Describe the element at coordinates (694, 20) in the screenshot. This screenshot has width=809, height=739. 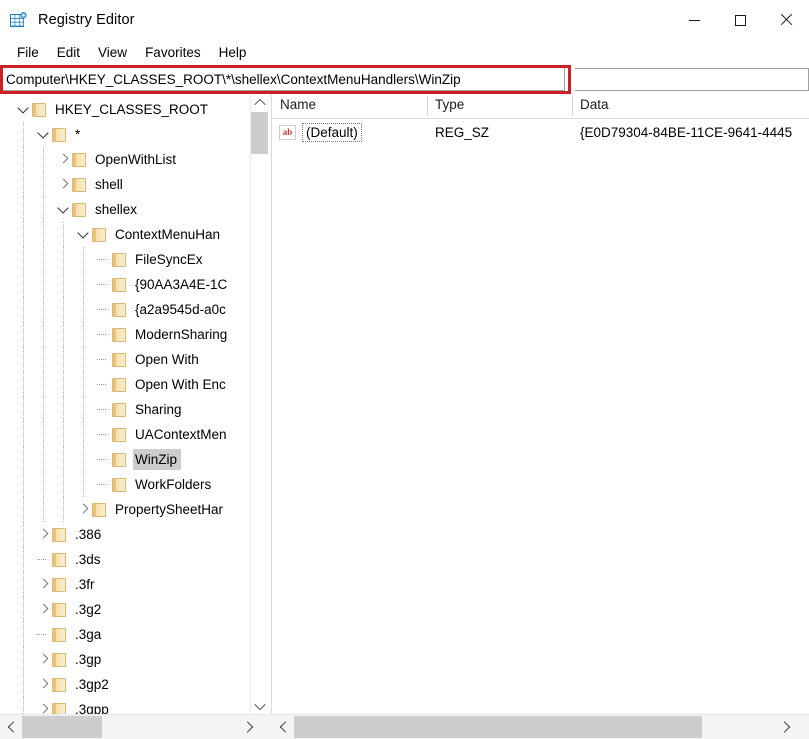
I see `minimize-button` at that location.